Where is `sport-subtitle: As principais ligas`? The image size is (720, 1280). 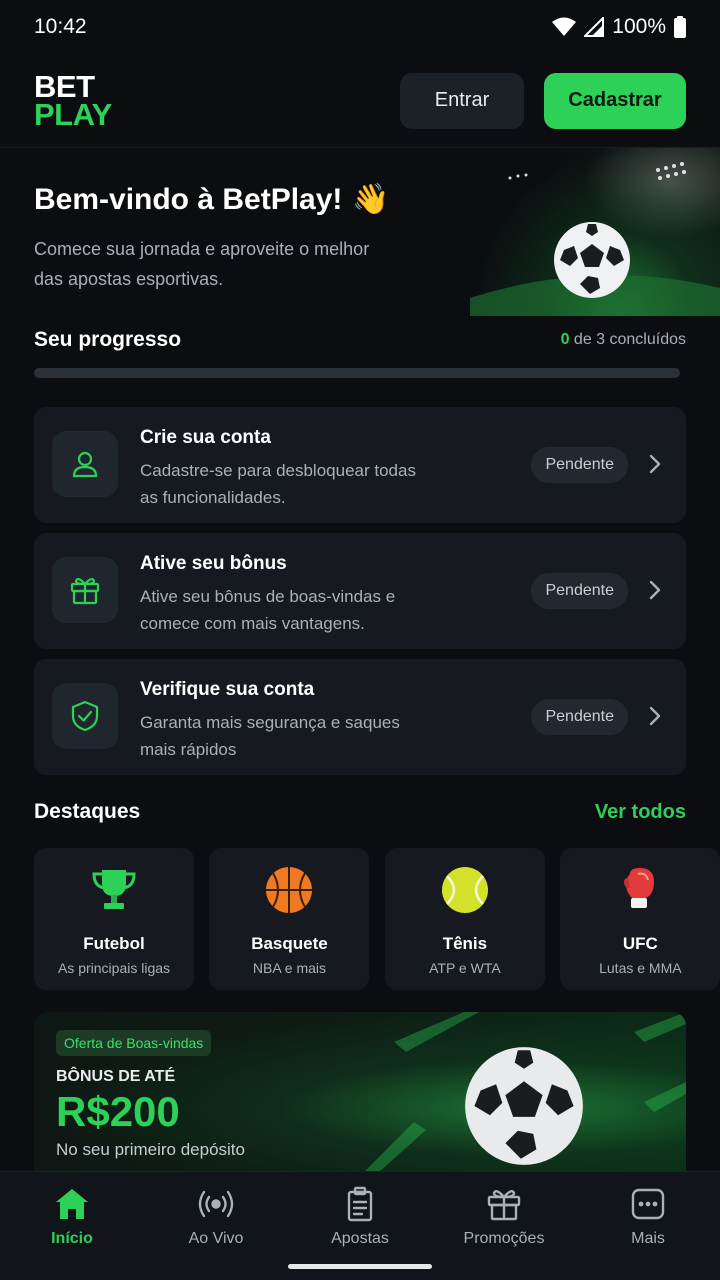
sport-subtitle: As principais ligas is located at coordinates (114, 968).